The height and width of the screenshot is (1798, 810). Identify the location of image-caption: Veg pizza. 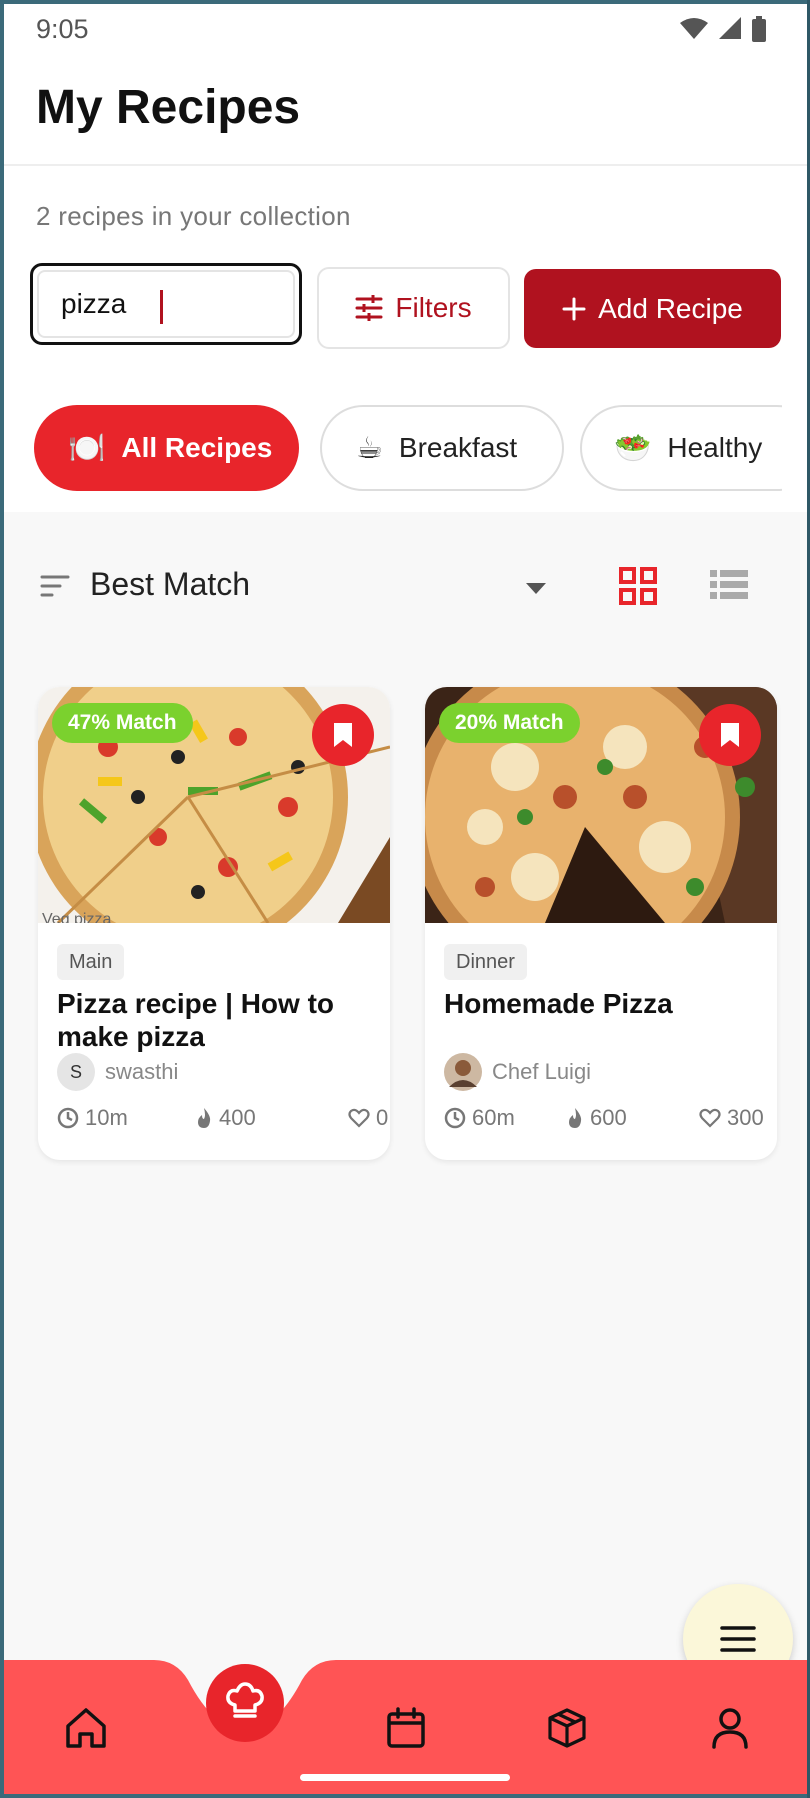
(77, 917).